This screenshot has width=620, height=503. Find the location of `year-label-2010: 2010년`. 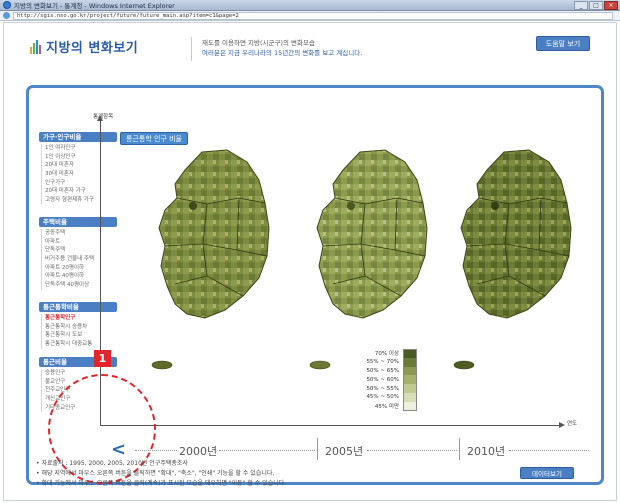

year-label-2010: 2010년 is located at coordinates (486, 451).